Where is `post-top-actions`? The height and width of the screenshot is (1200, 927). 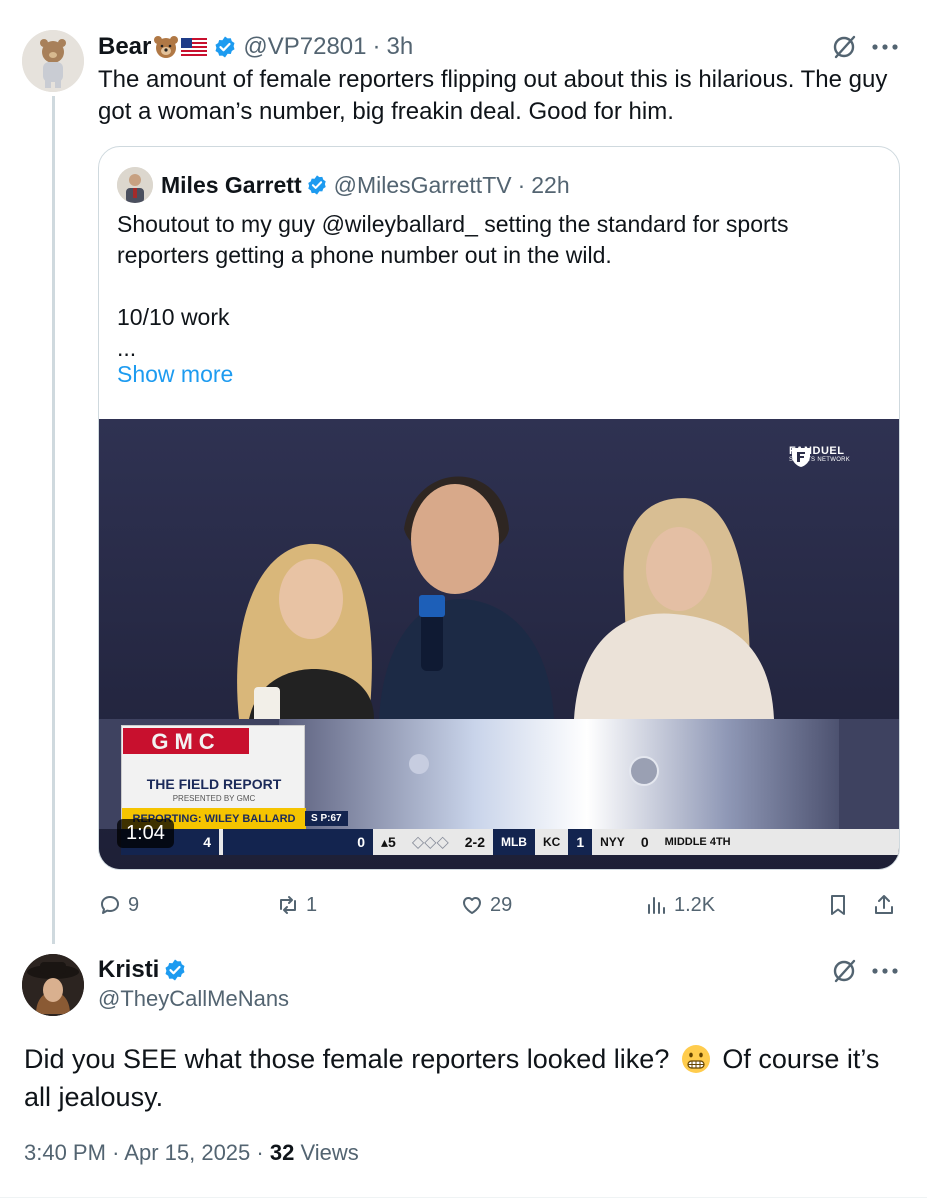
post-top-actions is located at coordinates (865, 47).